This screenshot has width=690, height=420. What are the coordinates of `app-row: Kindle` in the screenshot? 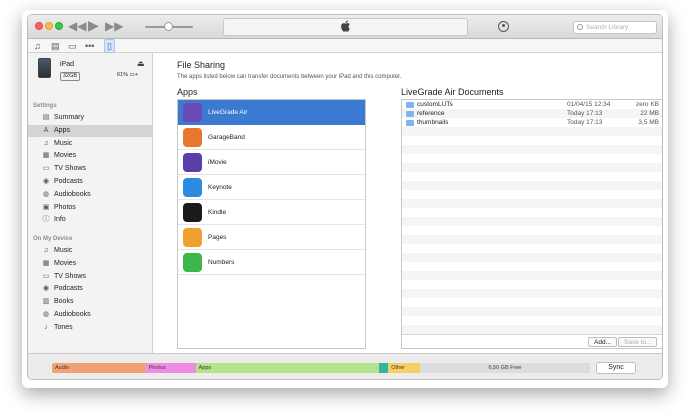 It's located at (271, 212).